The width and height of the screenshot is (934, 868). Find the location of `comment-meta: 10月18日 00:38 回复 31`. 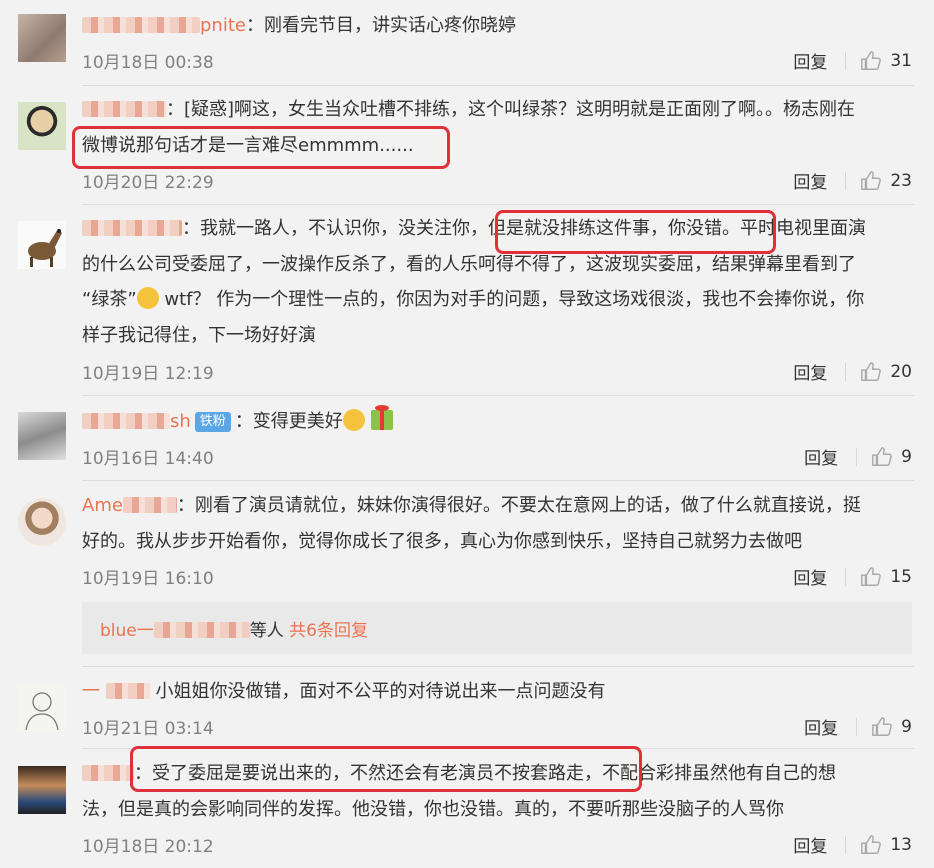

comment-meta: 10月18日 00:38 回复 31 is located at coordinates (497, 62).